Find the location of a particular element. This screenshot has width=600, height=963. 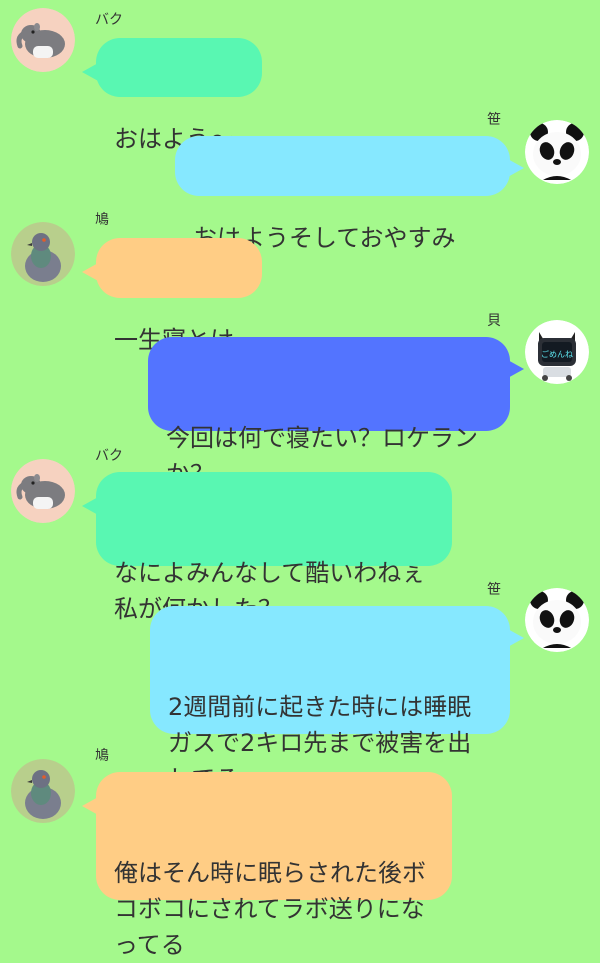

message-bubble: 今回は何で寝たい？ロケランか？ is located at coordinates (336, 412).